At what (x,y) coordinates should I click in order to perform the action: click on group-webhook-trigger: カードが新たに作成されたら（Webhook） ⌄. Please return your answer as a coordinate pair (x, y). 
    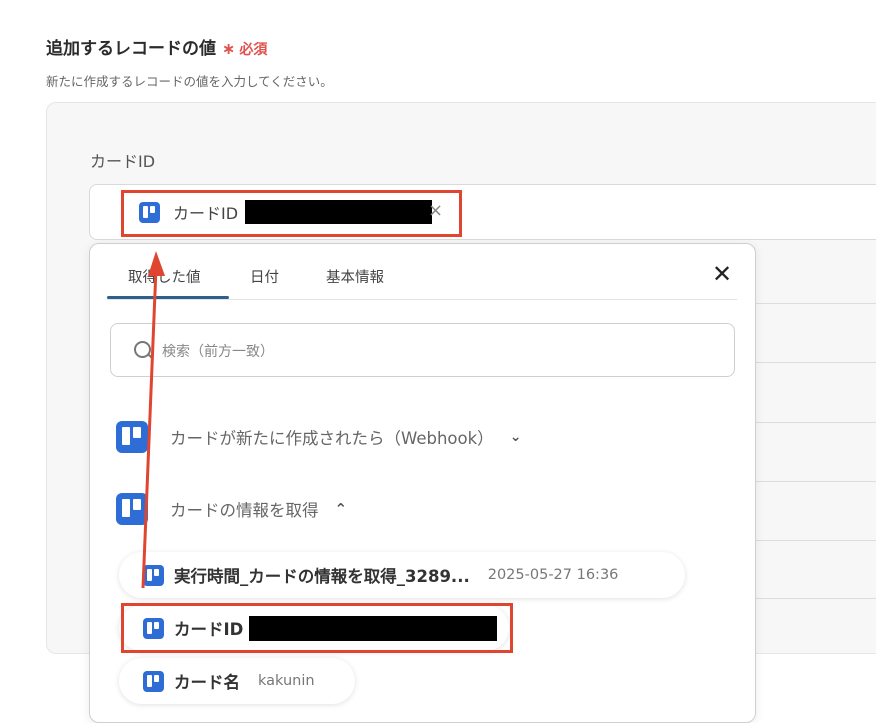
    Looking at the image, I should click on (318, 437).